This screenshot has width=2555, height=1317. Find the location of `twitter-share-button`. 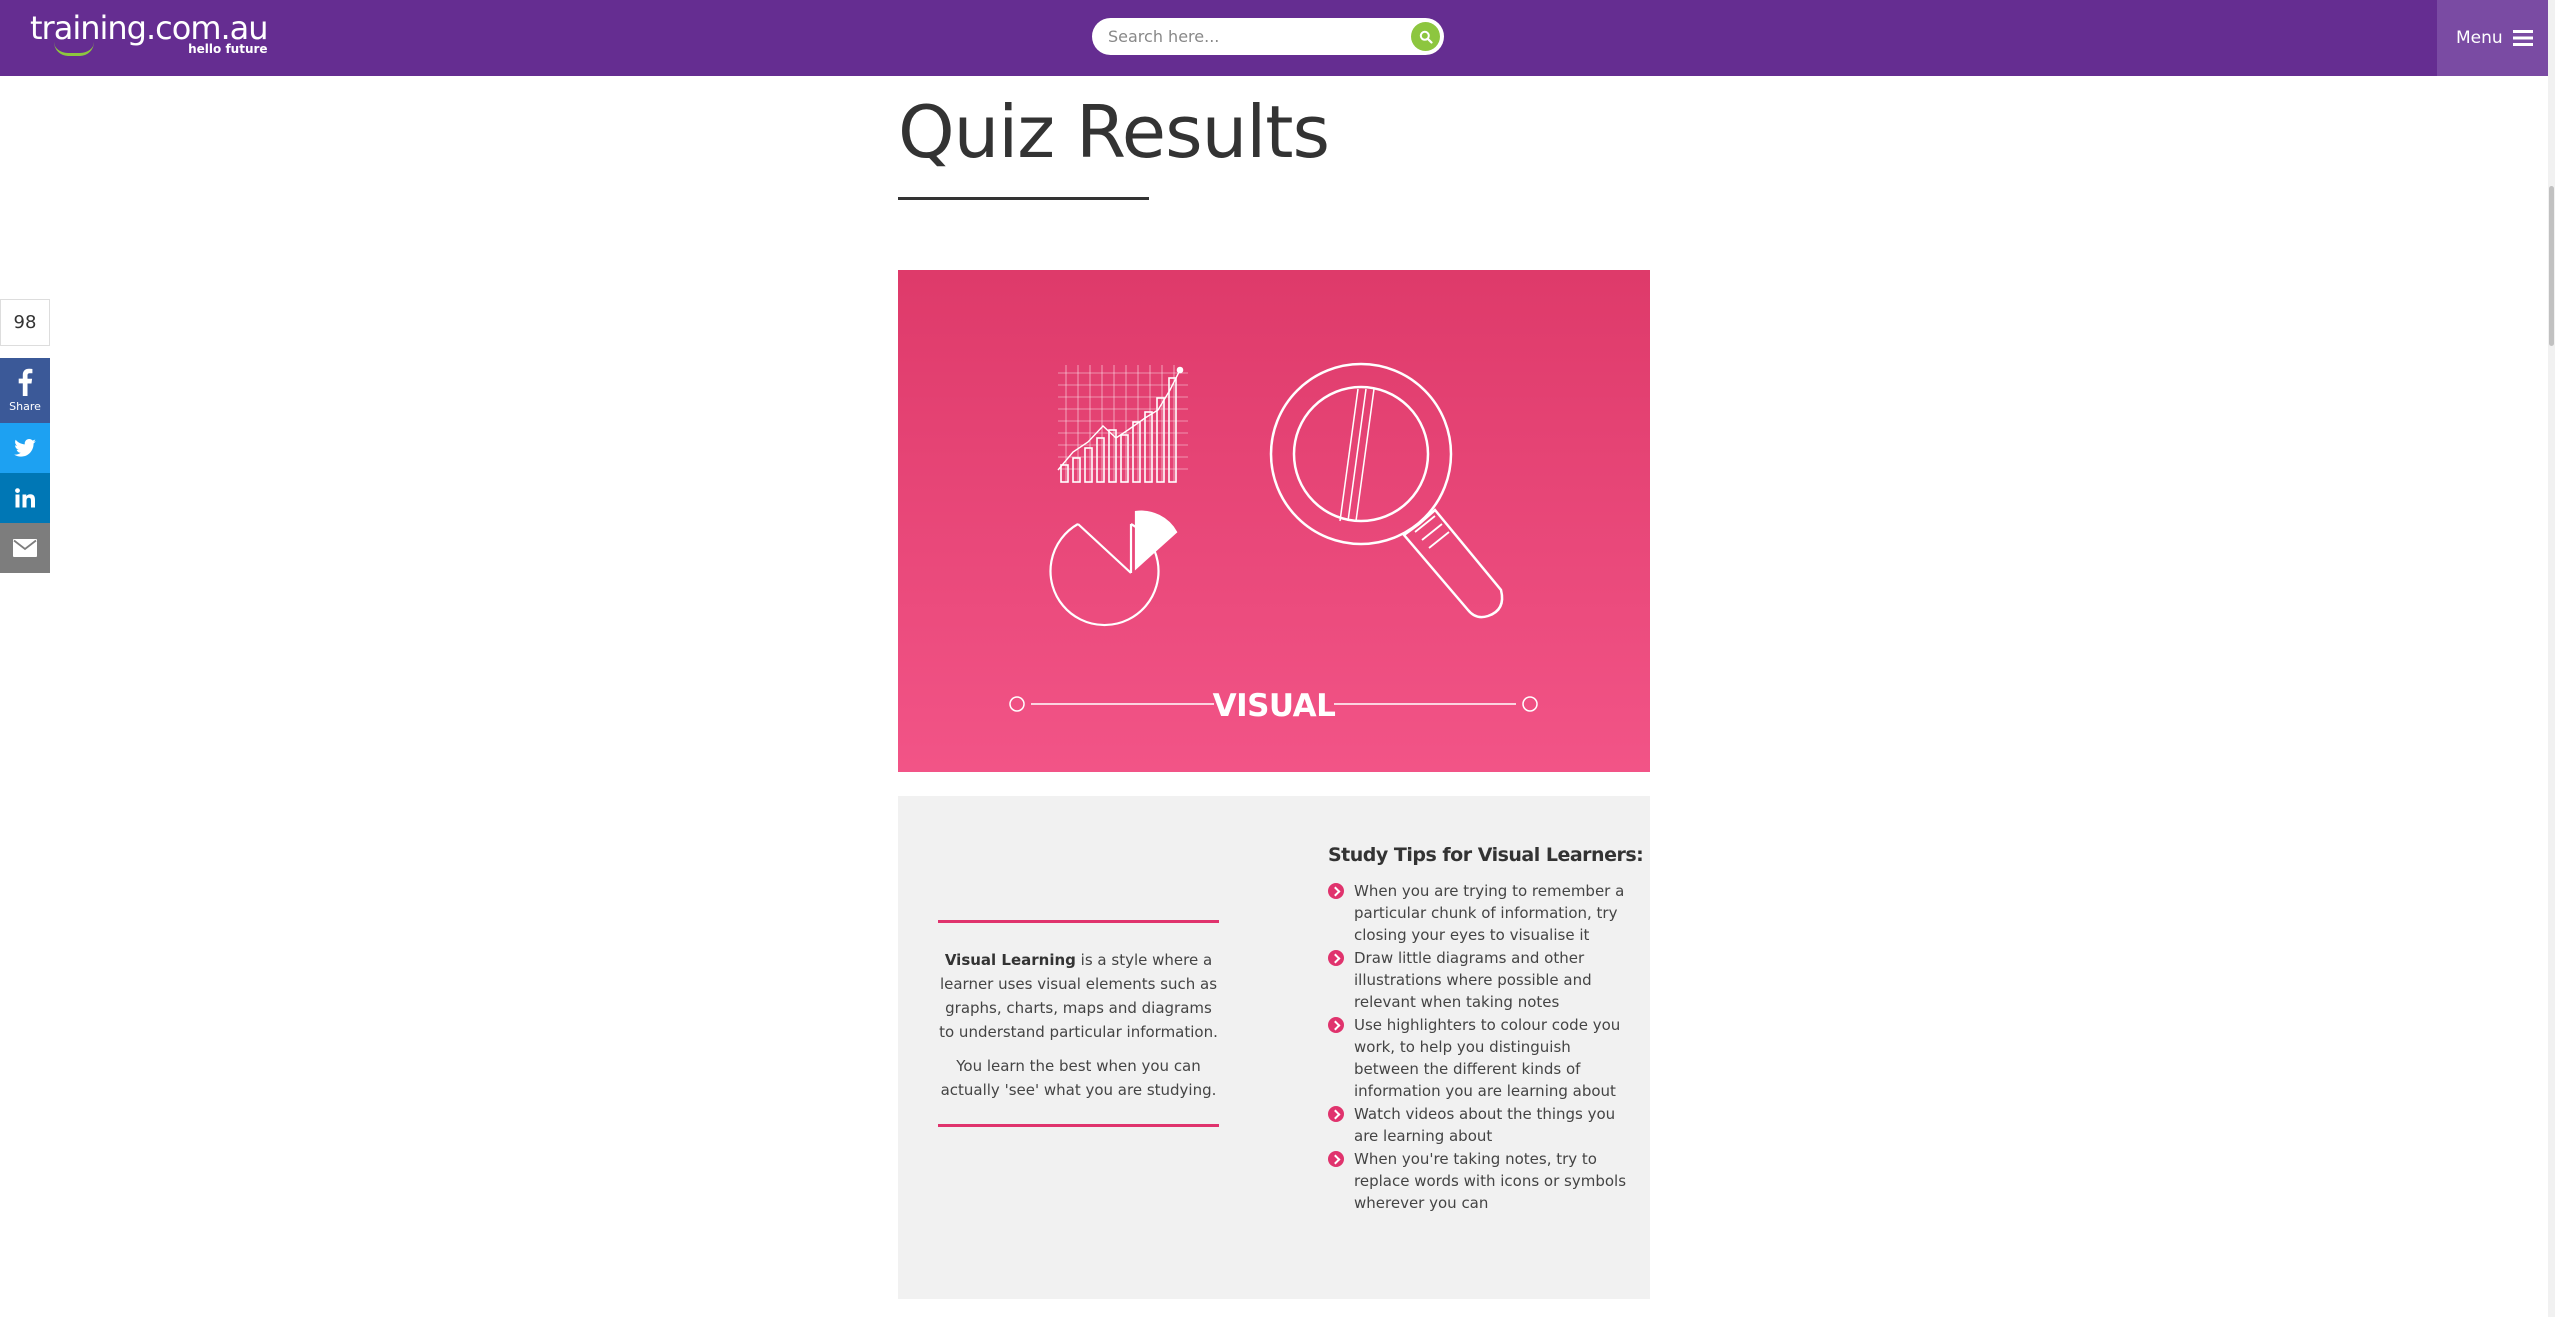

twitter-share-button is located at coordinates (25, 448).